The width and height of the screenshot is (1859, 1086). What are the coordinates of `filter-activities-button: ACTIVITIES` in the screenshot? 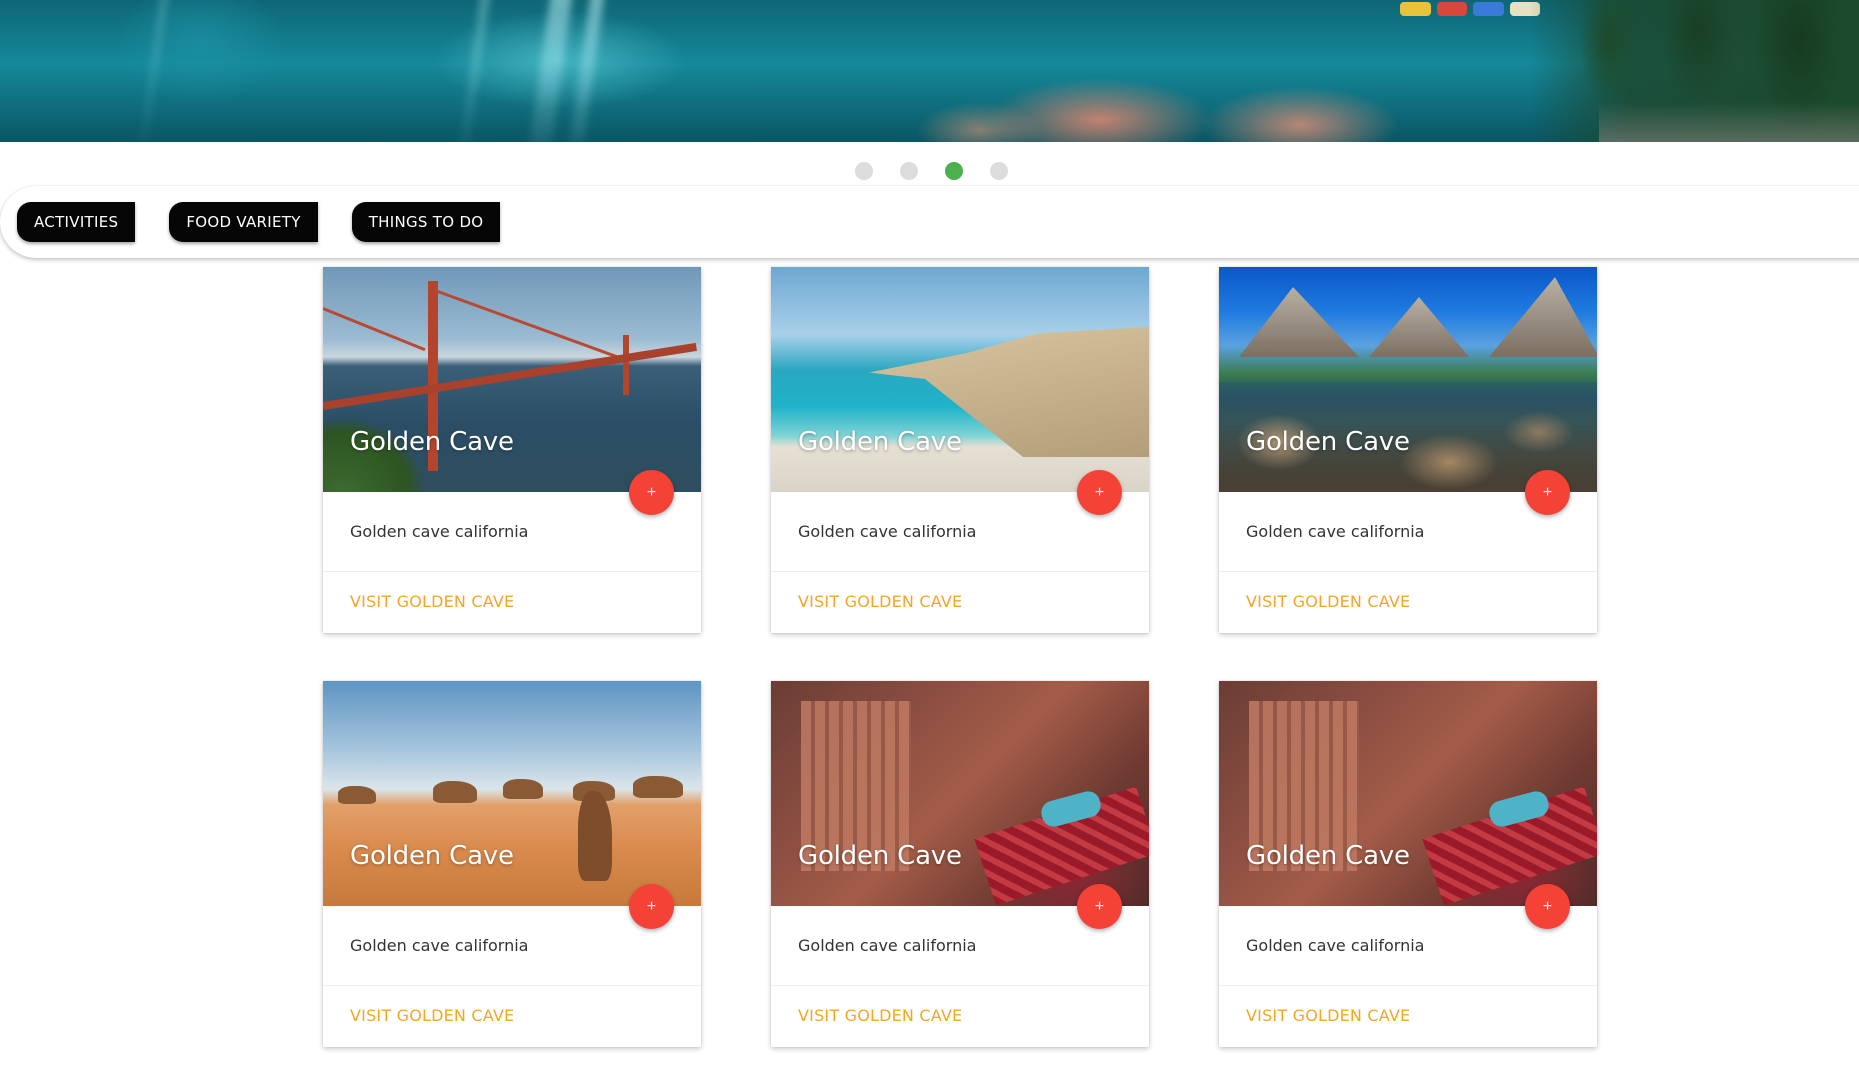 It's located at (76, 222).